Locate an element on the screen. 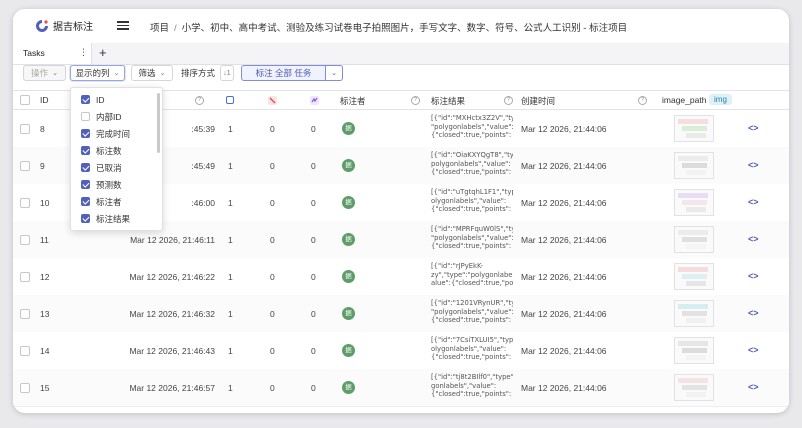 The image size is (802, 428). completed-time: :45:49 is located at coordinates (203, 166).